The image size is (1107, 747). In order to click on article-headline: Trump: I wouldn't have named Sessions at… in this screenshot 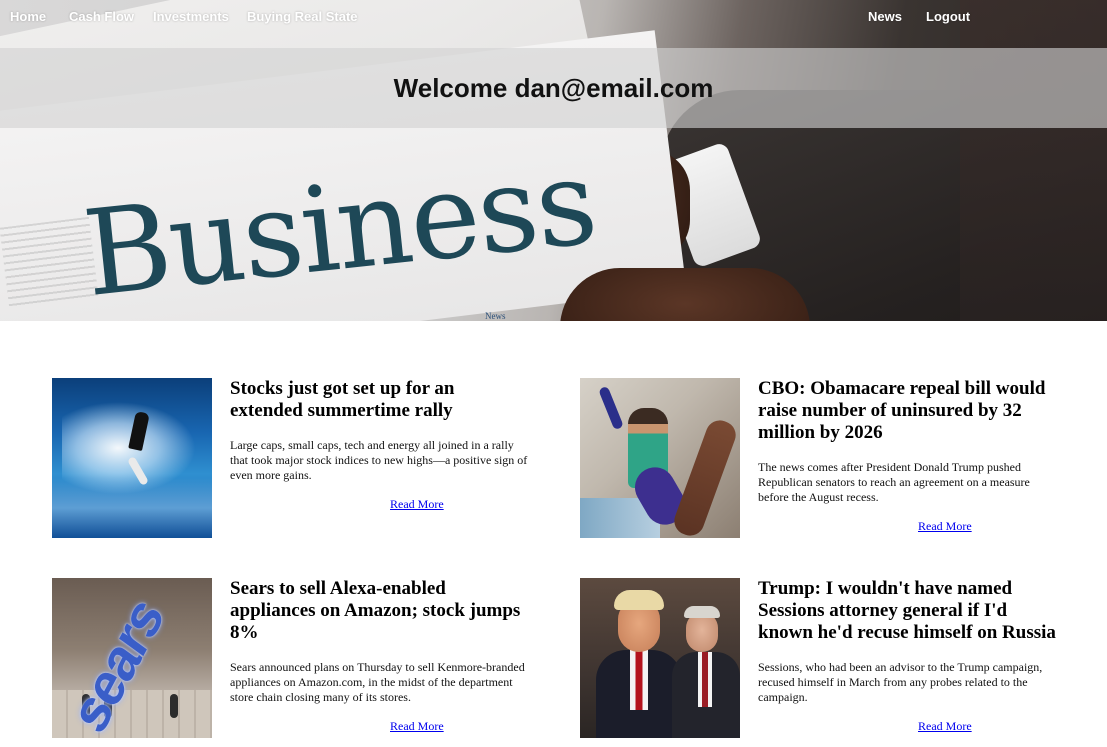, I will do `click(907, 610)`.